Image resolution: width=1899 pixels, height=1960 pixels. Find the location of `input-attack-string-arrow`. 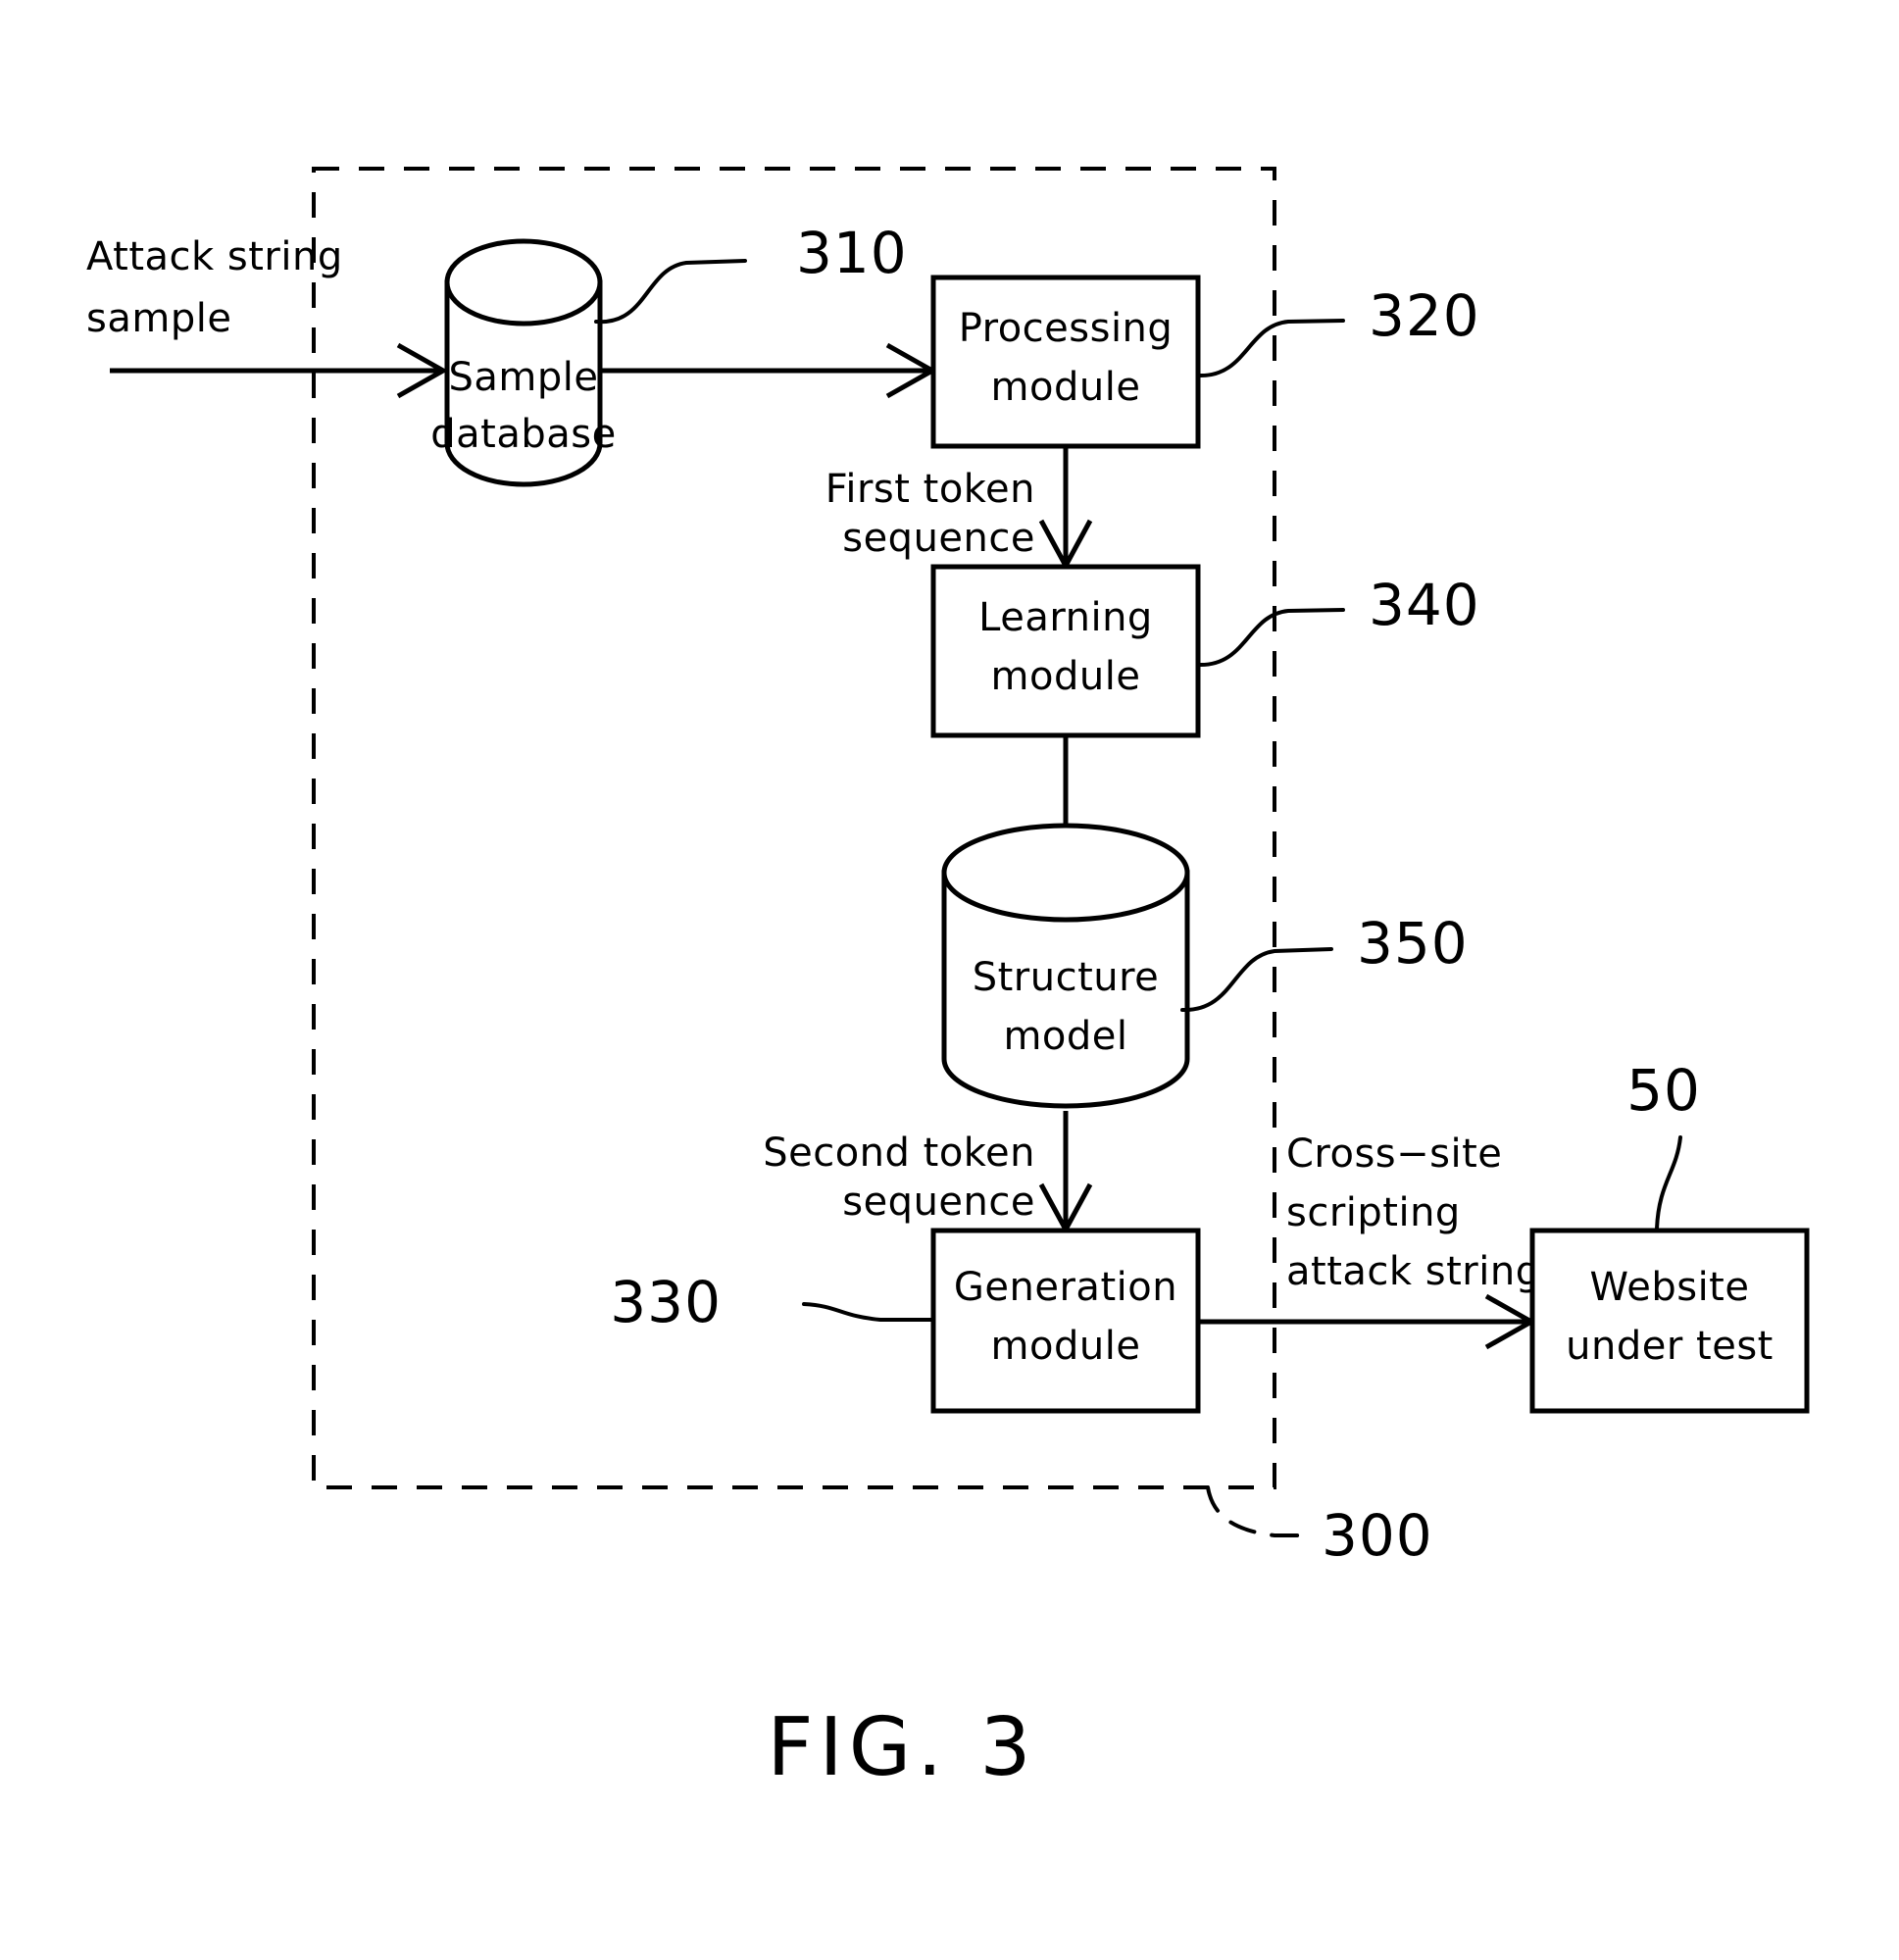

input-attack-string-arrow is located at coordinates (279, 370).